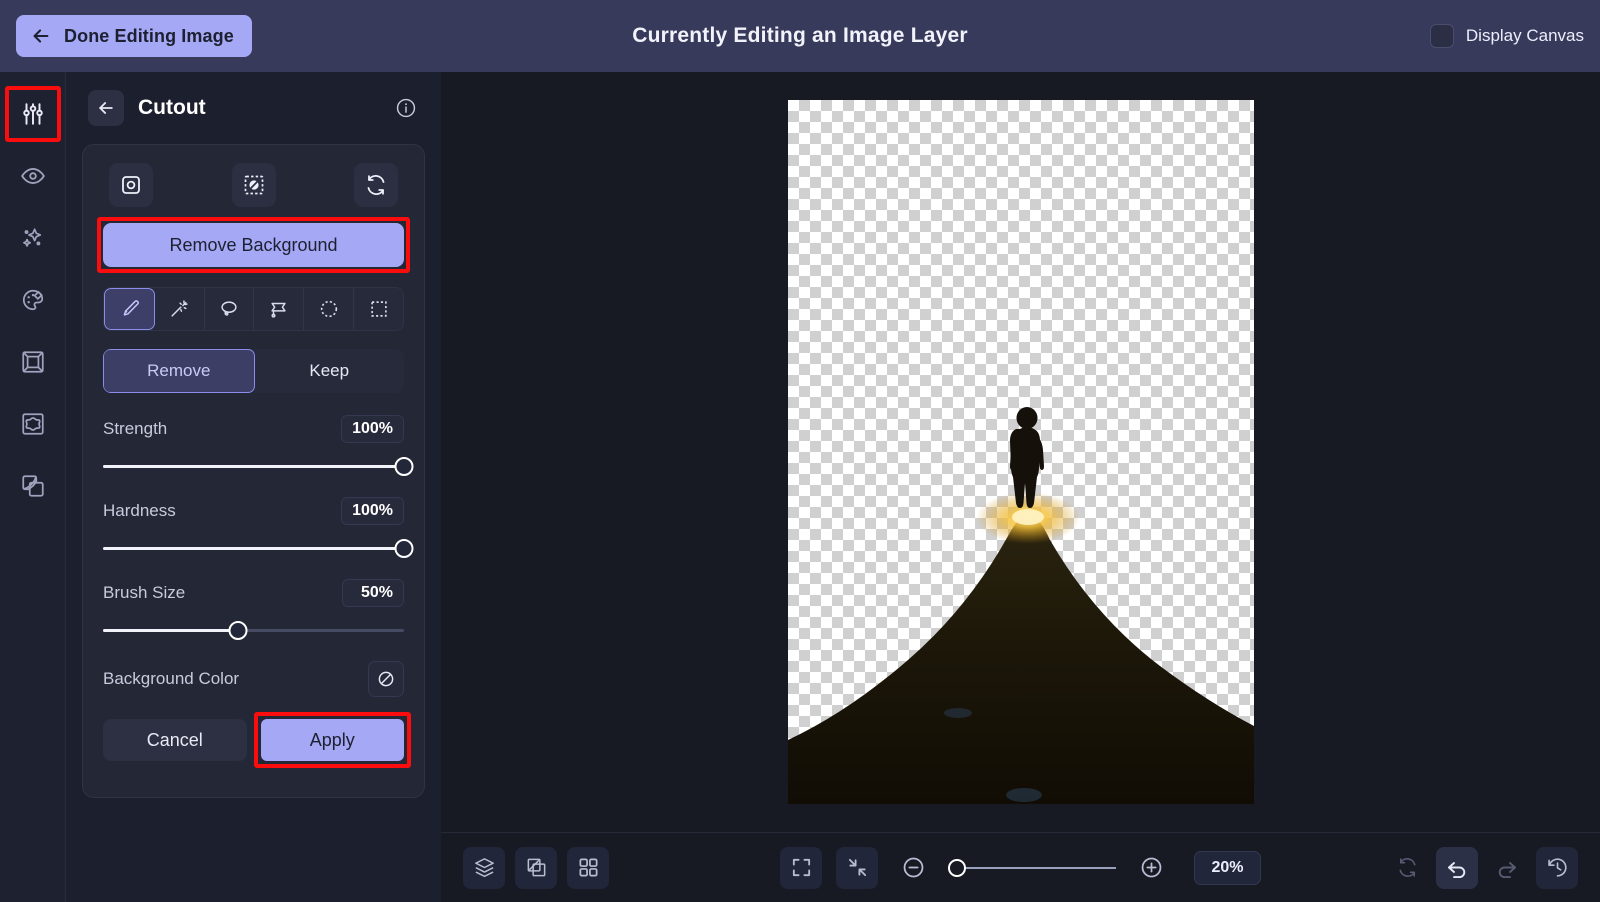  I want to click on rail-item-adjust, so click(32, 114).